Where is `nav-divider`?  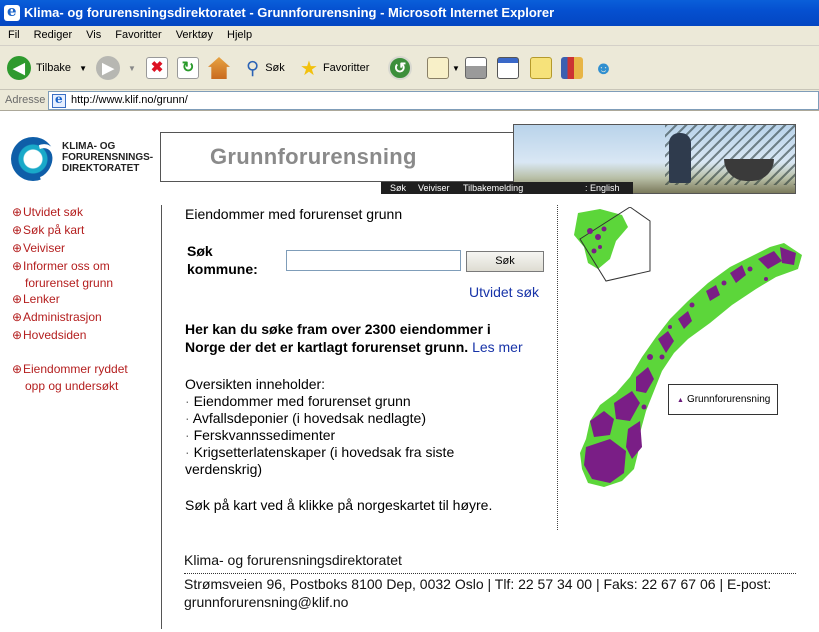 nav-divider is located at coordinates (161, 417).